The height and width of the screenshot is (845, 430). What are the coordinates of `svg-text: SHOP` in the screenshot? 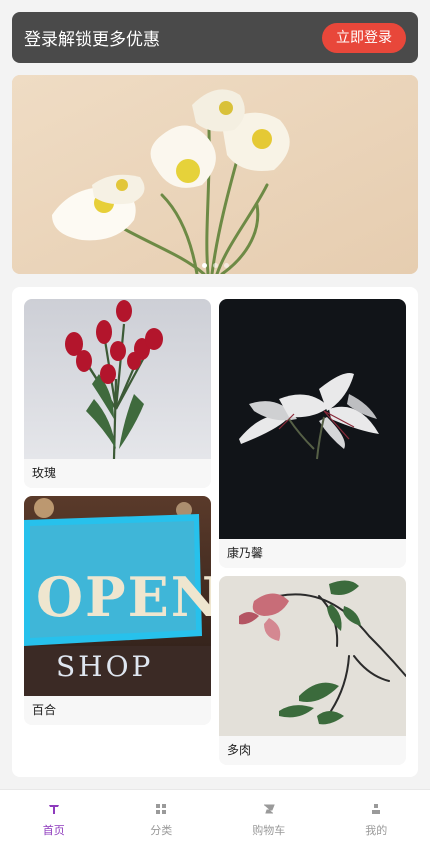 It's located at (104, 666).